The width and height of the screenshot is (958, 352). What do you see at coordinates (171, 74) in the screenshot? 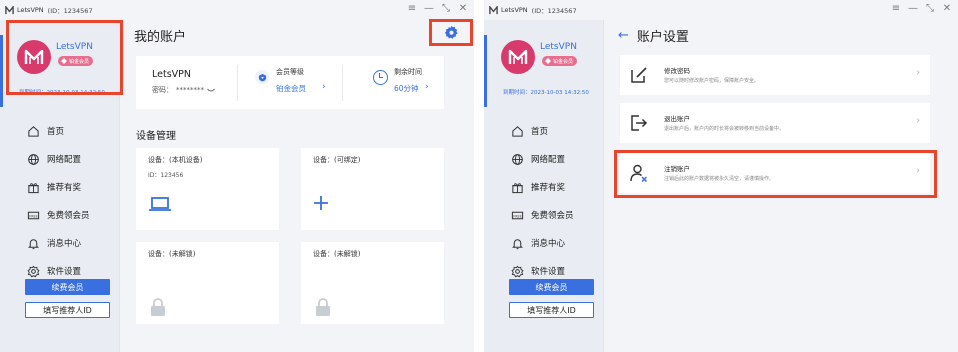
I see `account-name: LetsVPN` at bounding box center [171, 74].